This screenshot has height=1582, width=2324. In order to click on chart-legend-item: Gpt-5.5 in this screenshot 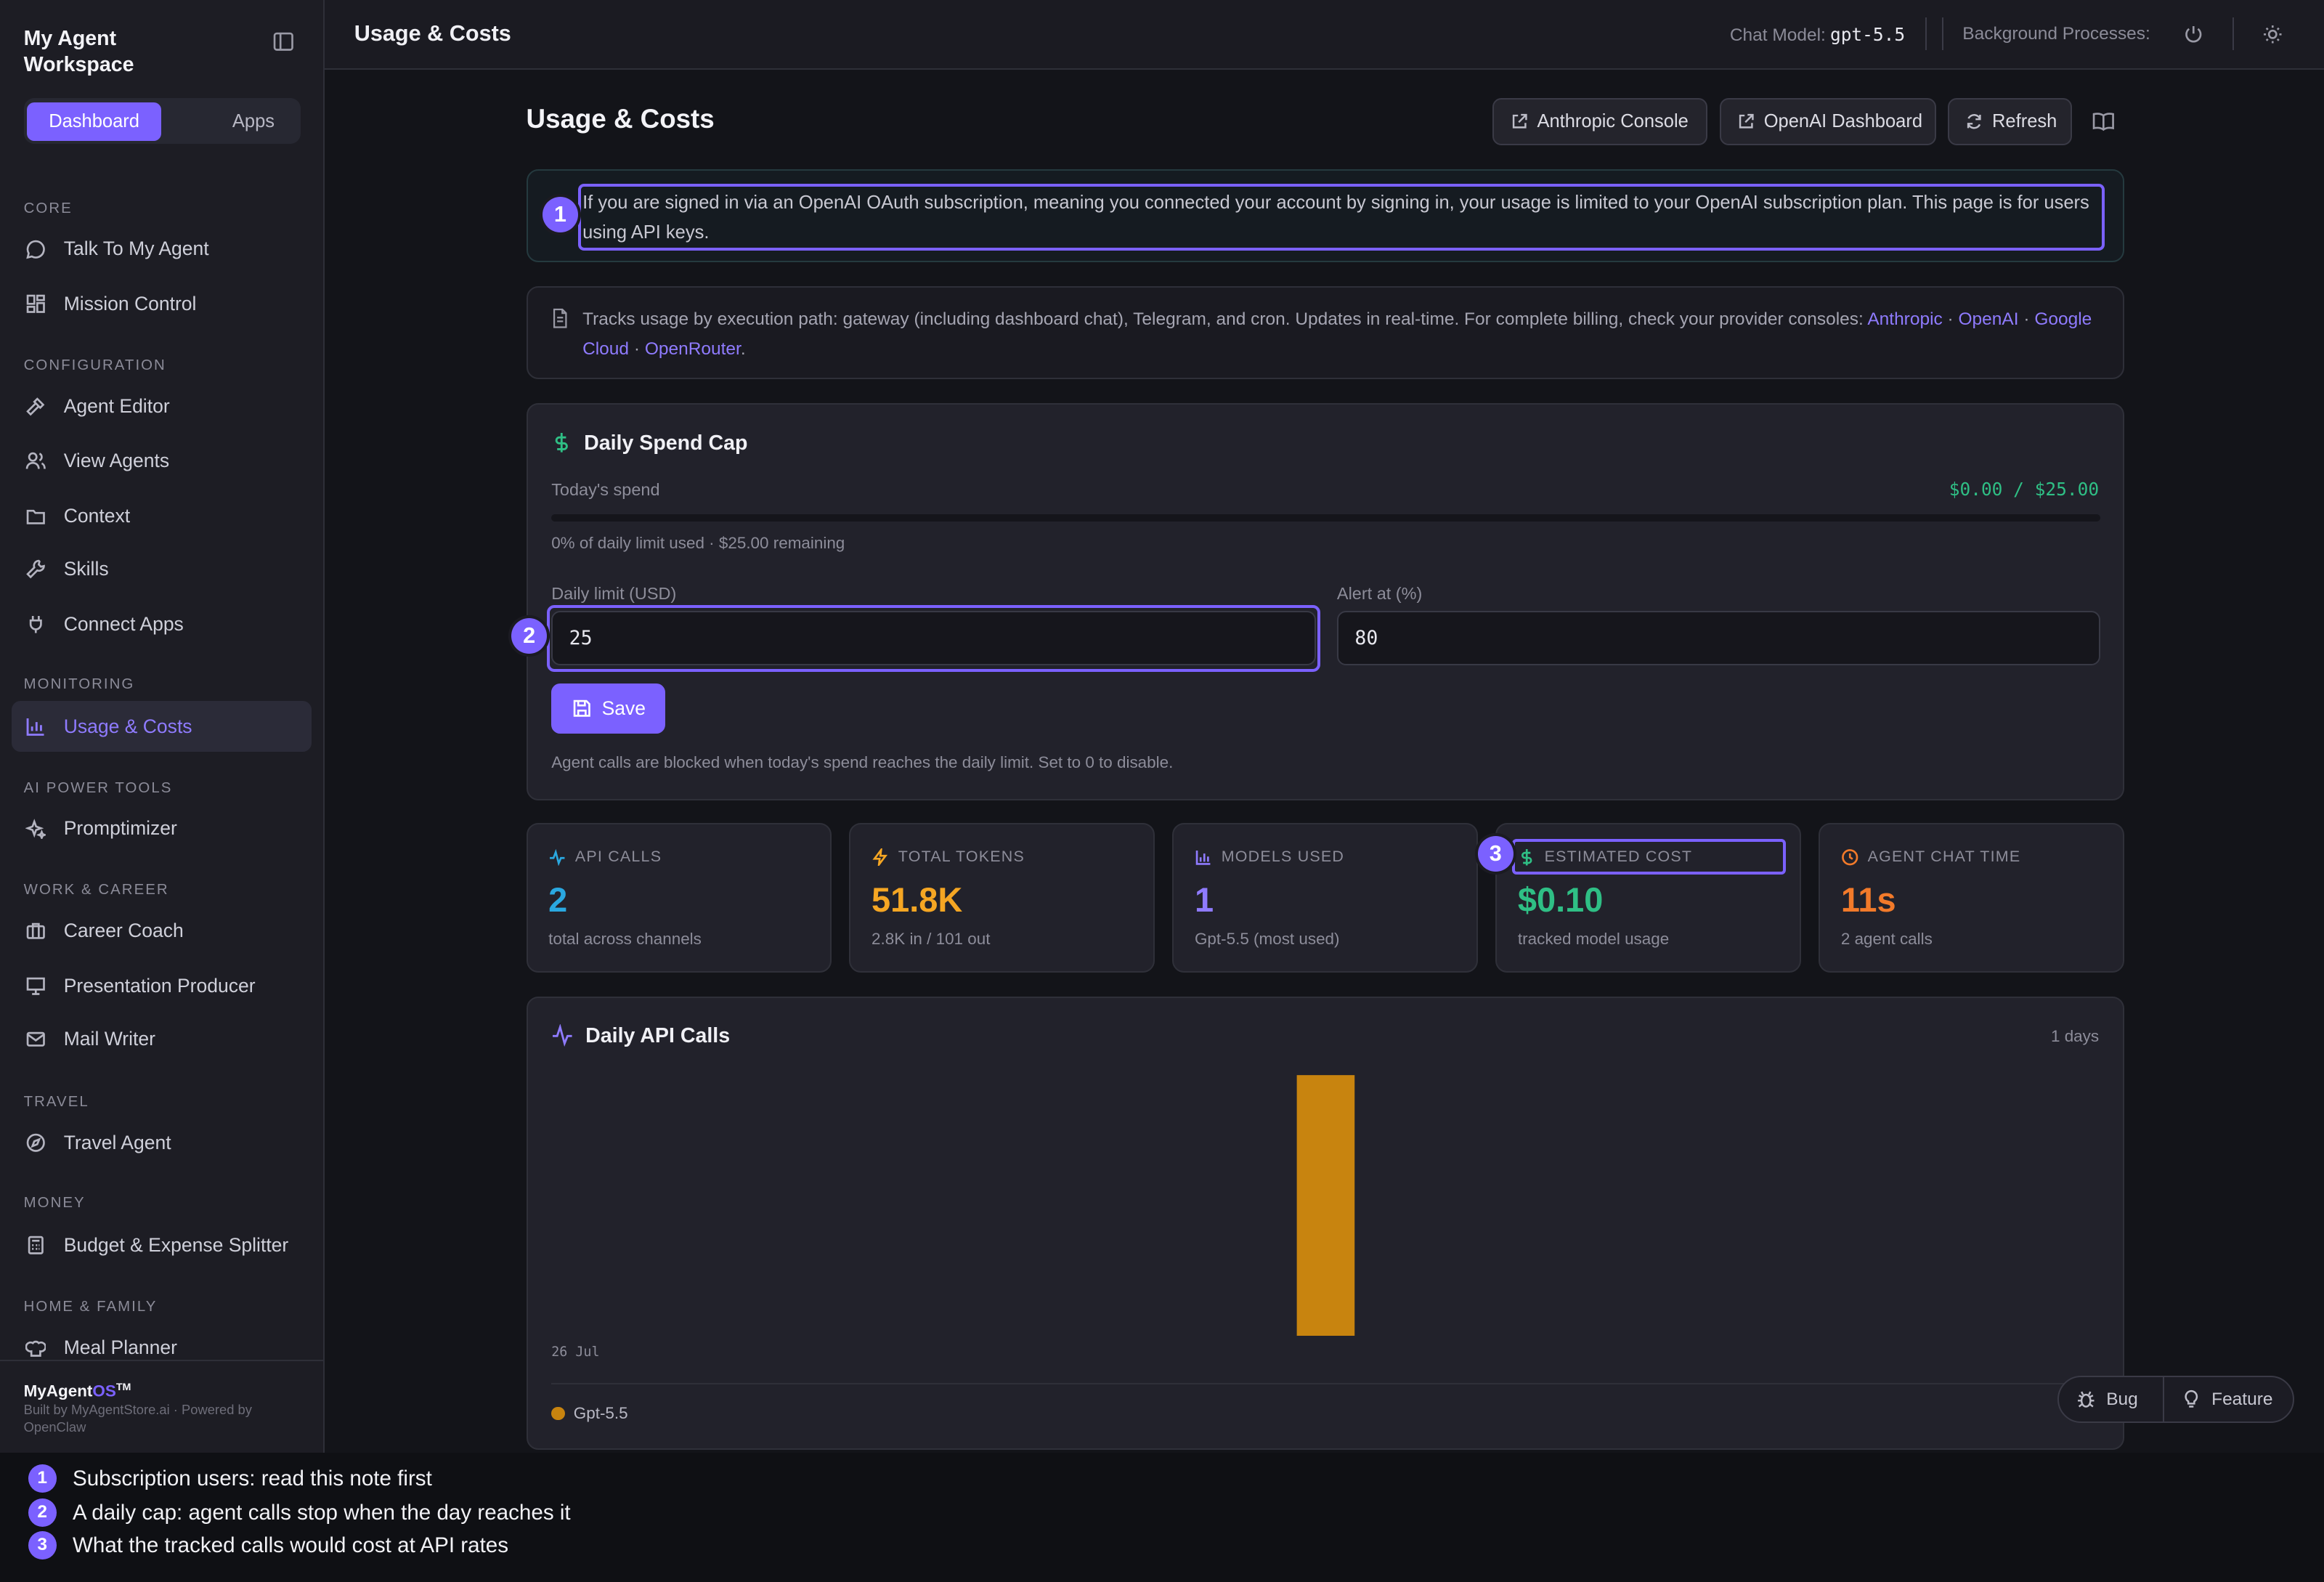, I will do `click(589, 1414)`.